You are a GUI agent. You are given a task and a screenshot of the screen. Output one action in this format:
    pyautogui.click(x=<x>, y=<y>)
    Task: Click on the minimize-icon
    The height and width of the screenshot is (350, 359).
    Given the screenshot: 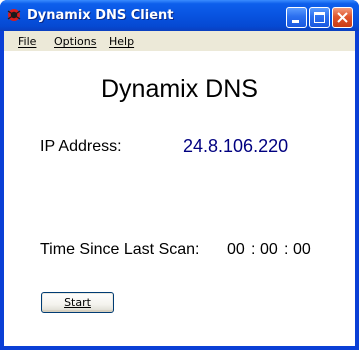 What is the action you would take?
    pyautogui.click(x=295, y=21)
    